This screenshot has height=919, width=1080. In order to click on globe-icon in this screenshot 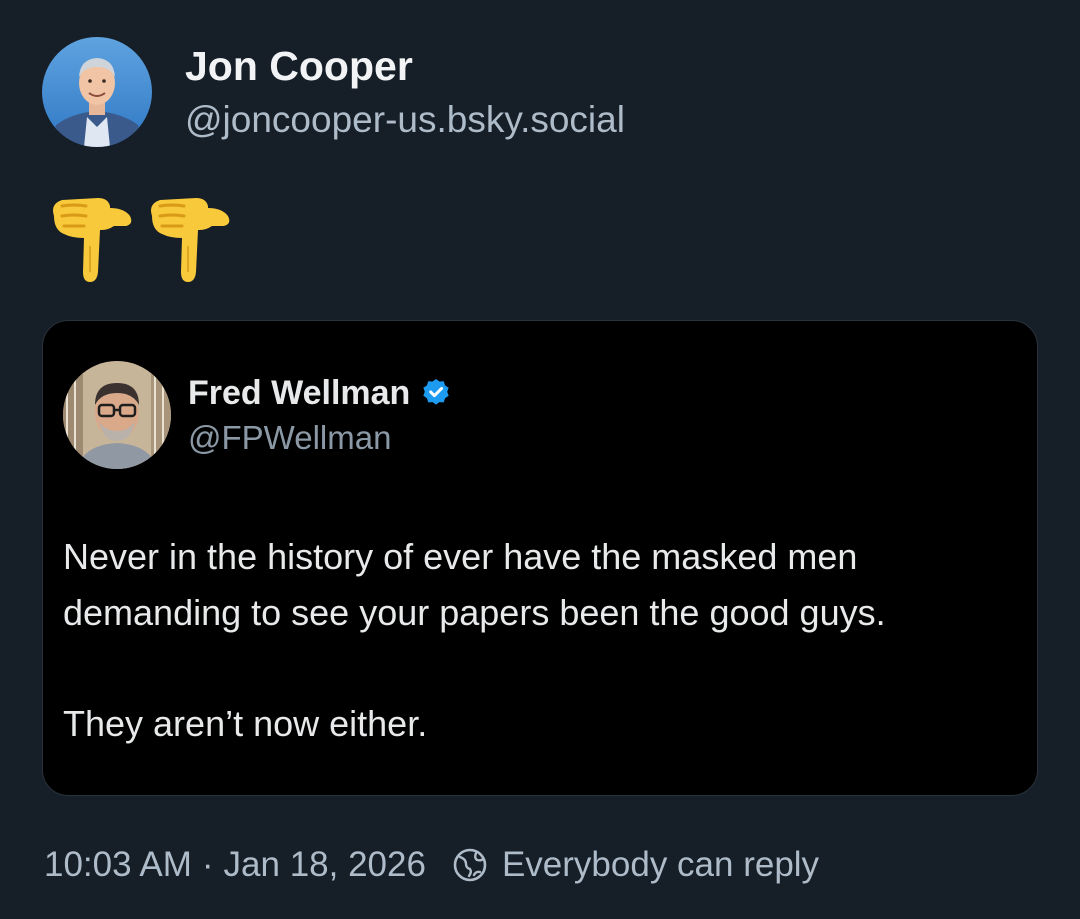, I will do `click(470, 865)`.